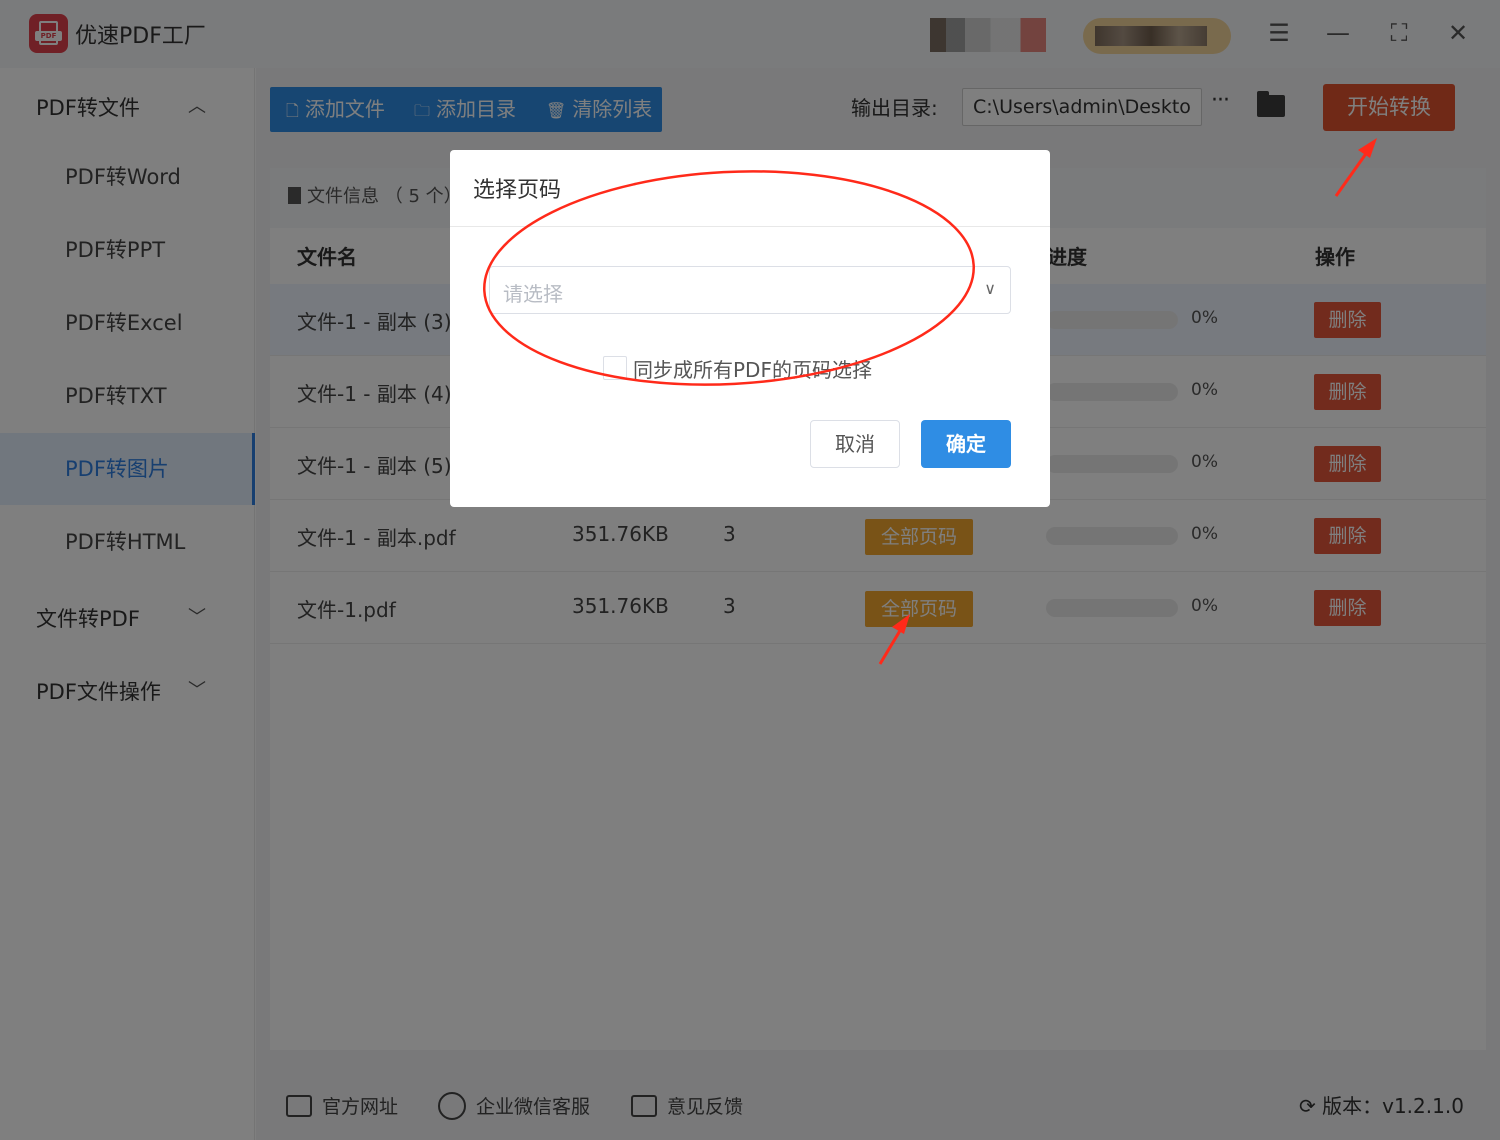 Image resolution: width=1500 pixels, height=1140 pixels. What do you see at coordinates (855, 444) in the screenshot?
I see `cancel-button: 取消` at bounding box center [855, 444].